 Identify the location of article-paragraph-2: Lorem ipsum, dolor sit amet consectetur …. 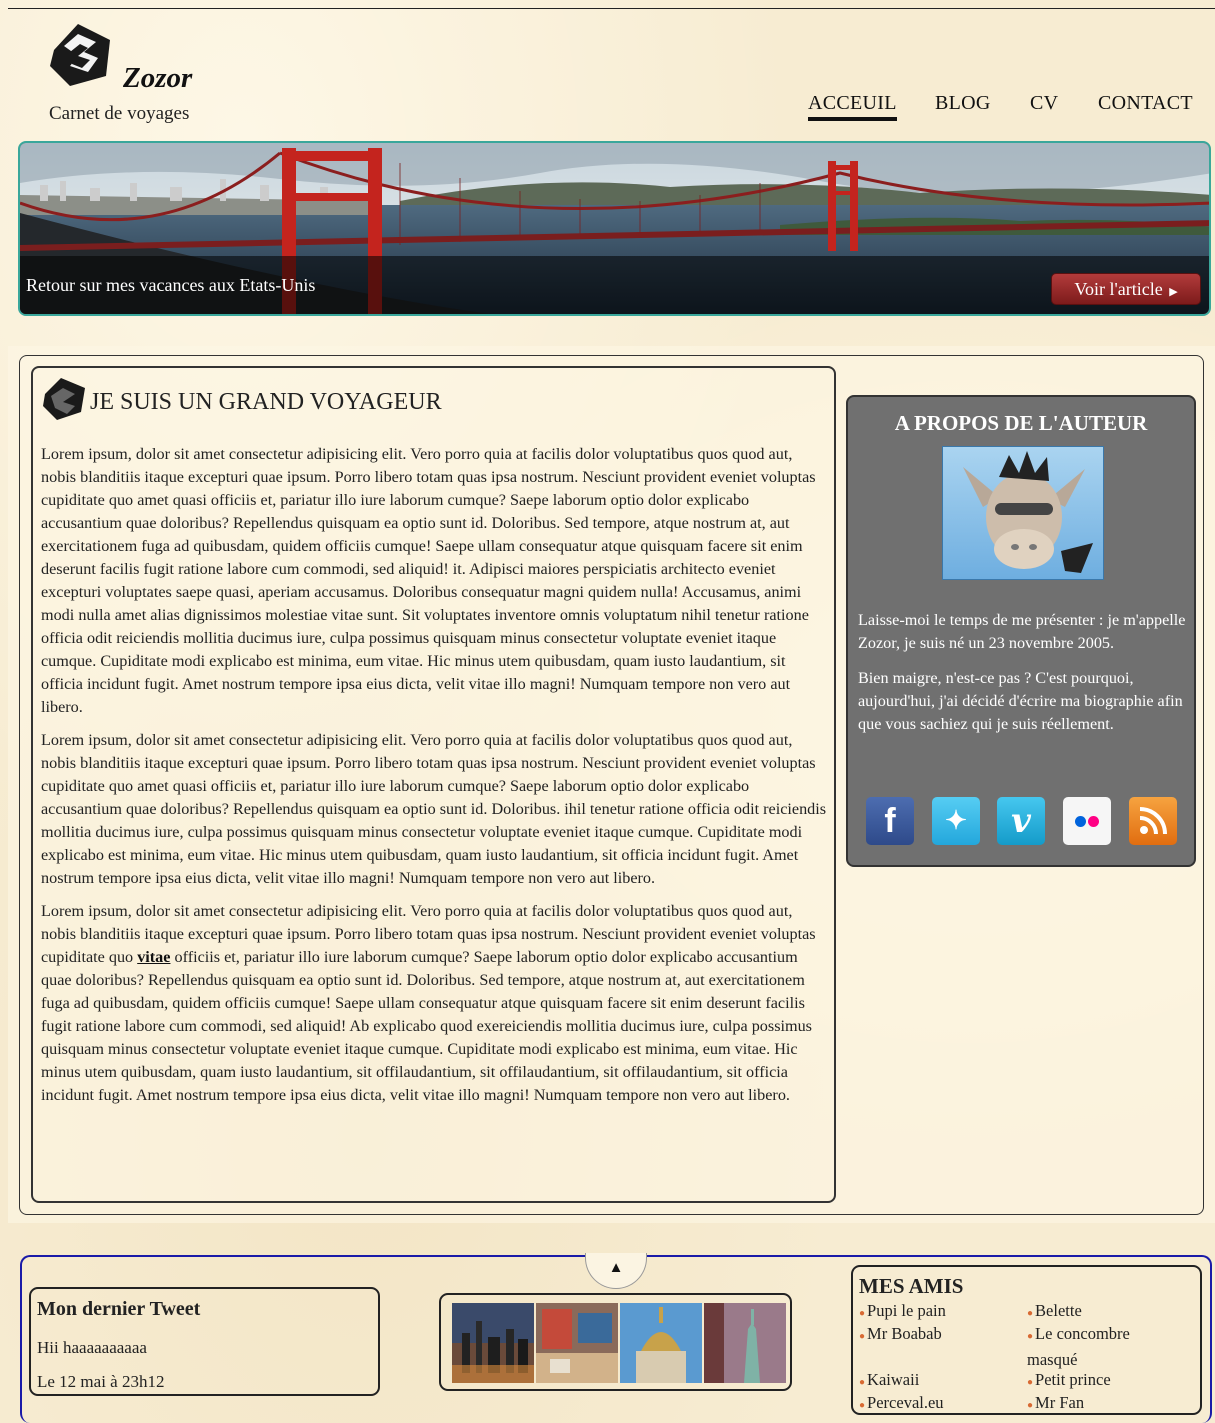
(434, 809).